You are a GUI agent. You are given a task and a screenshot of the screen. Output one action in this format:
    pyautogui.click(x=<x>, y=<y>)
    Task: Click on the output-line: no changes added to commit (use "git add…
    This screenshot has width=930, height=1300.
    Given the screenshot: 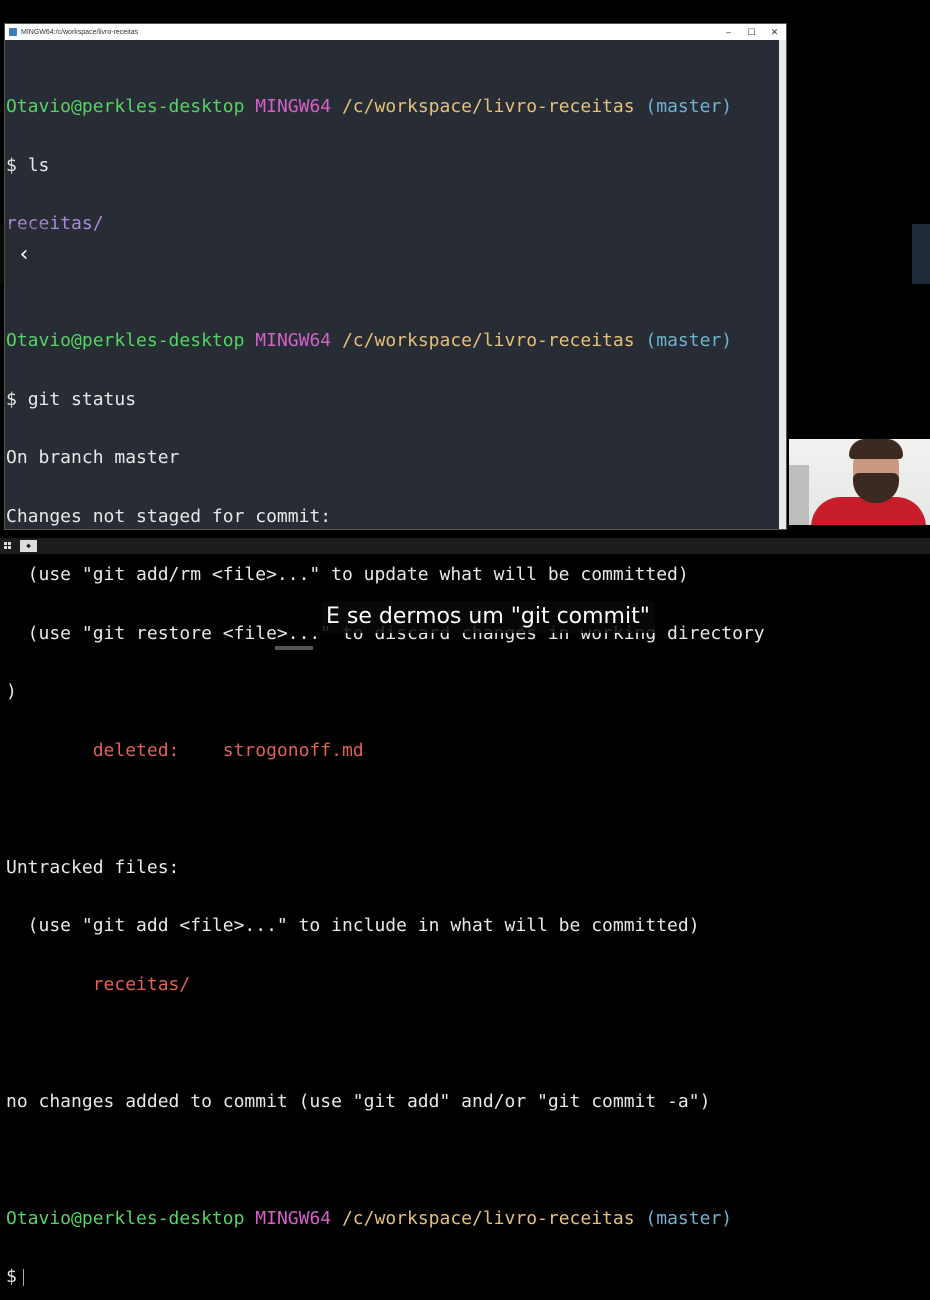 What is the action you would take?
    pyautogui.click(x=358, y=1101)
    